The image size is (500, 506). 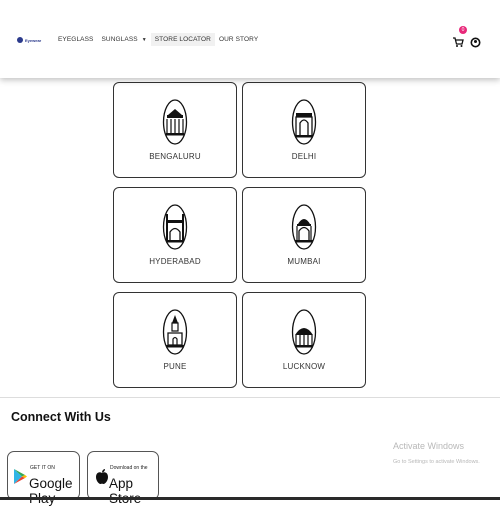 What do you see at coordinates (75, 39) in the screenshot?
I see `nav-eyeglass: EYEGLASS` at bounding box center [75, 39].